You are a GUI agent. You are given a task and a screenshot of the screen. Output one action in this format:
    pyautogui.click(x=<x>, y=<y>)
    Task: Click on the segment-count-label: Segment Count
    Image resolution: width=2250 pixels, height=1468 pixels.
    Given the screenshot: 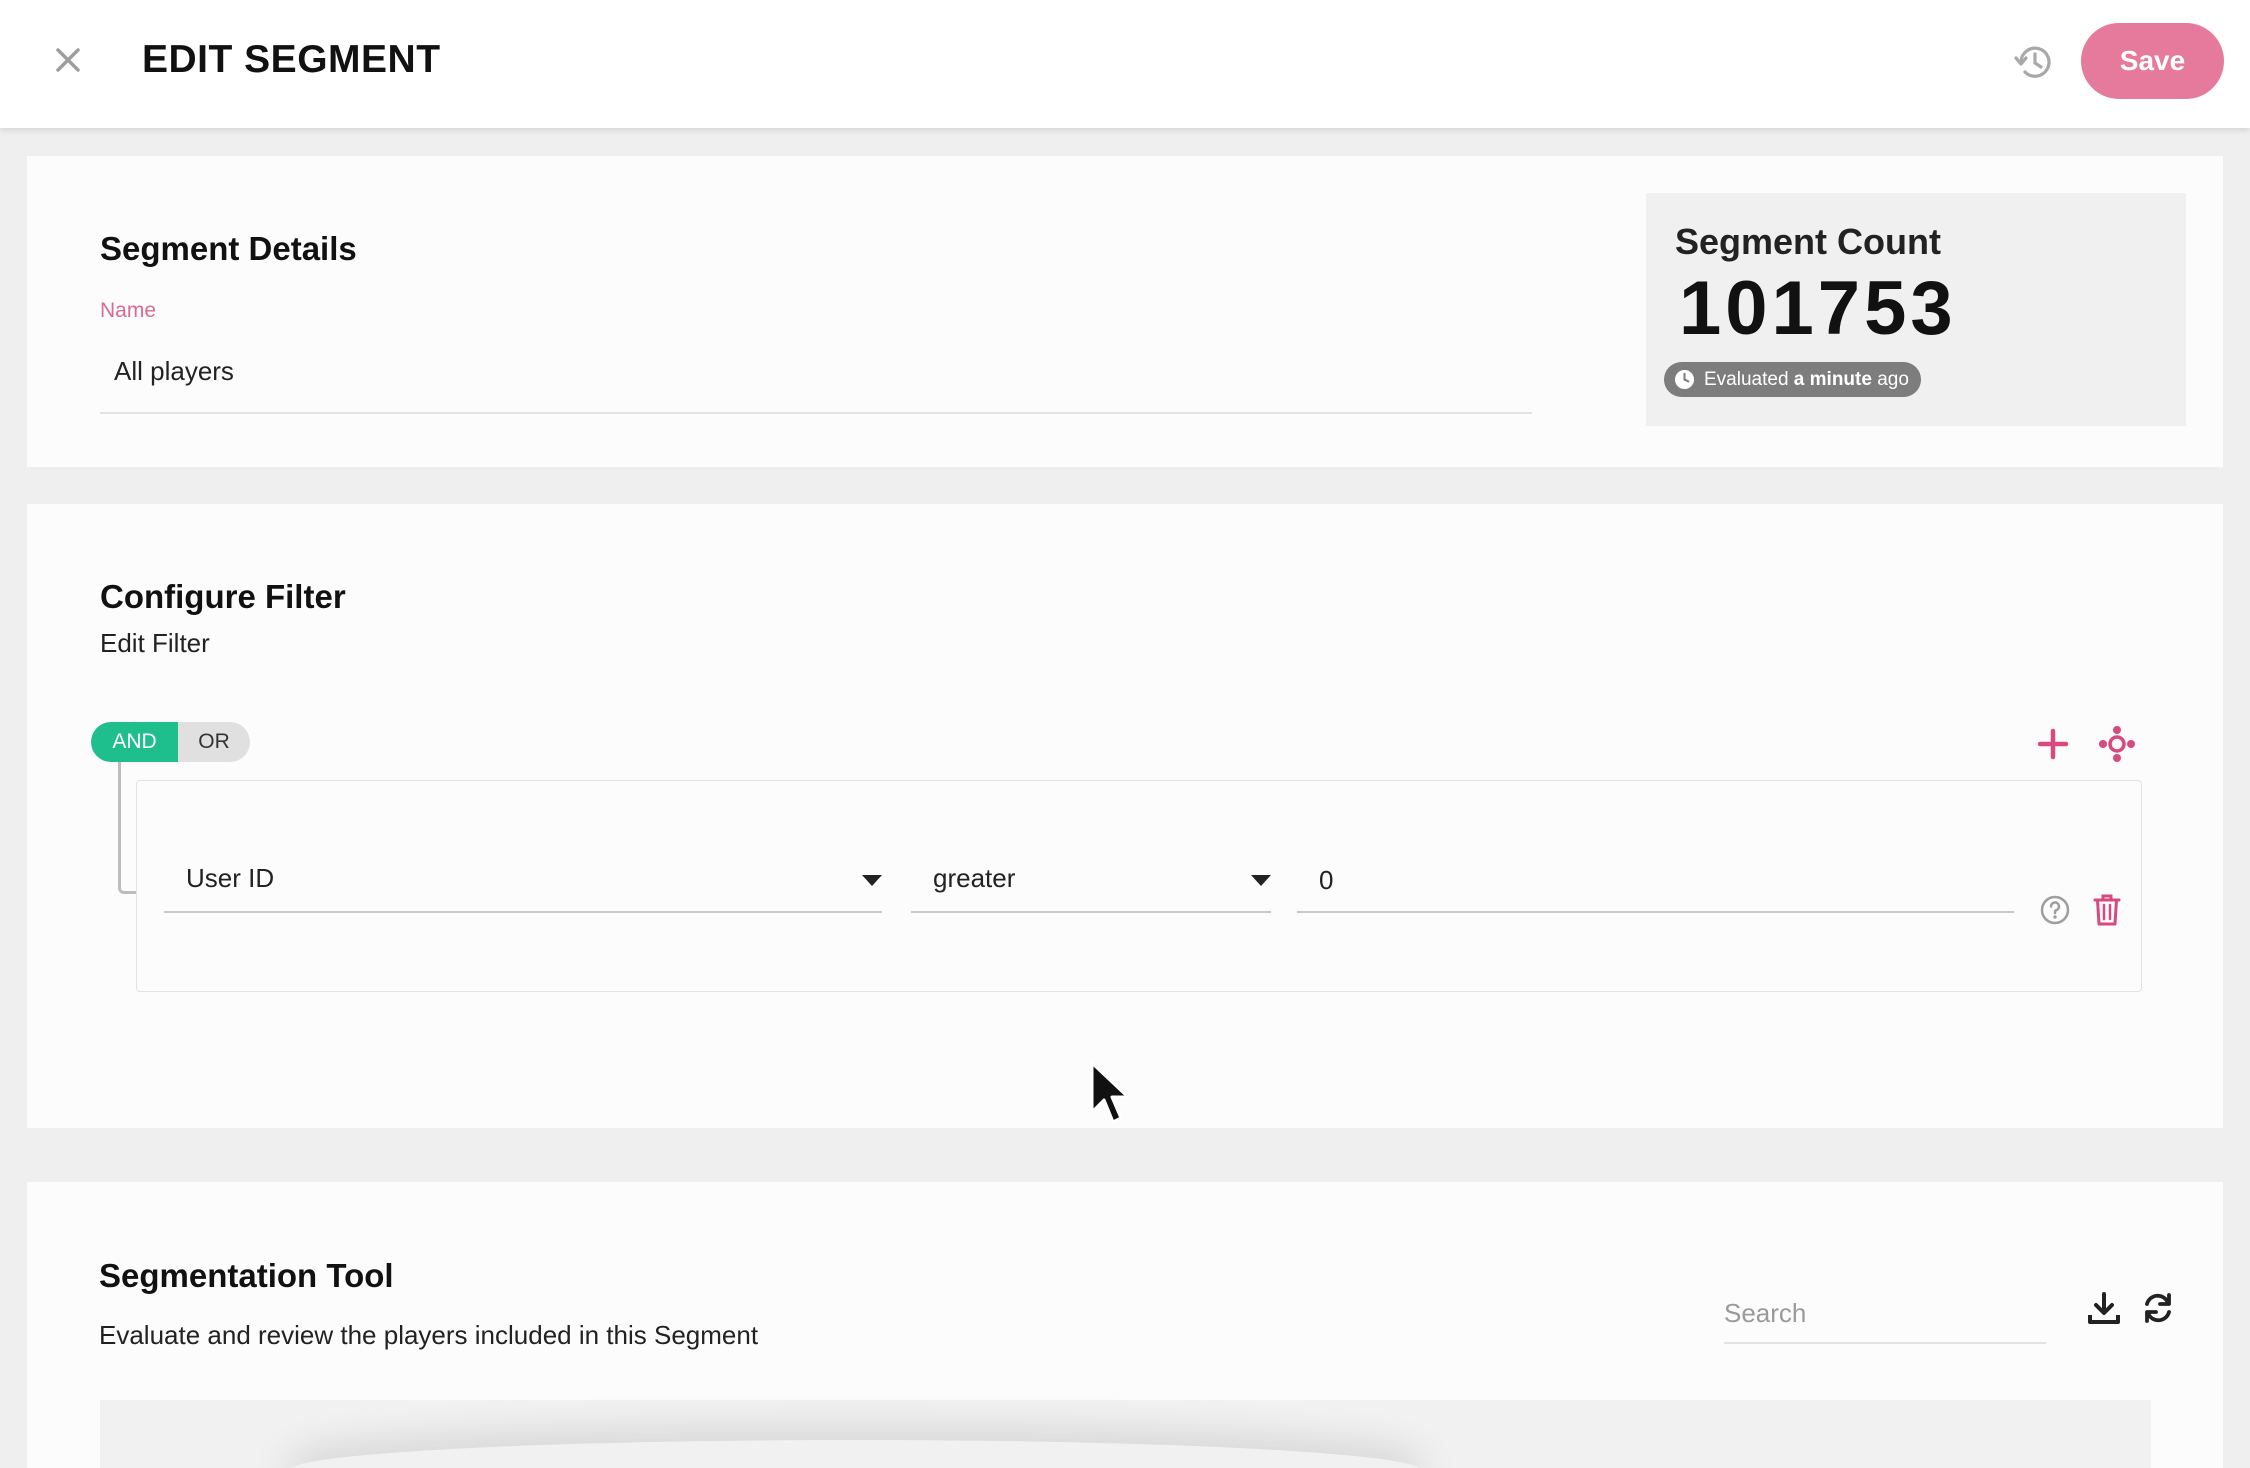 What is the action you would take?
    pyautogui.click(x=1808, y=241)
    